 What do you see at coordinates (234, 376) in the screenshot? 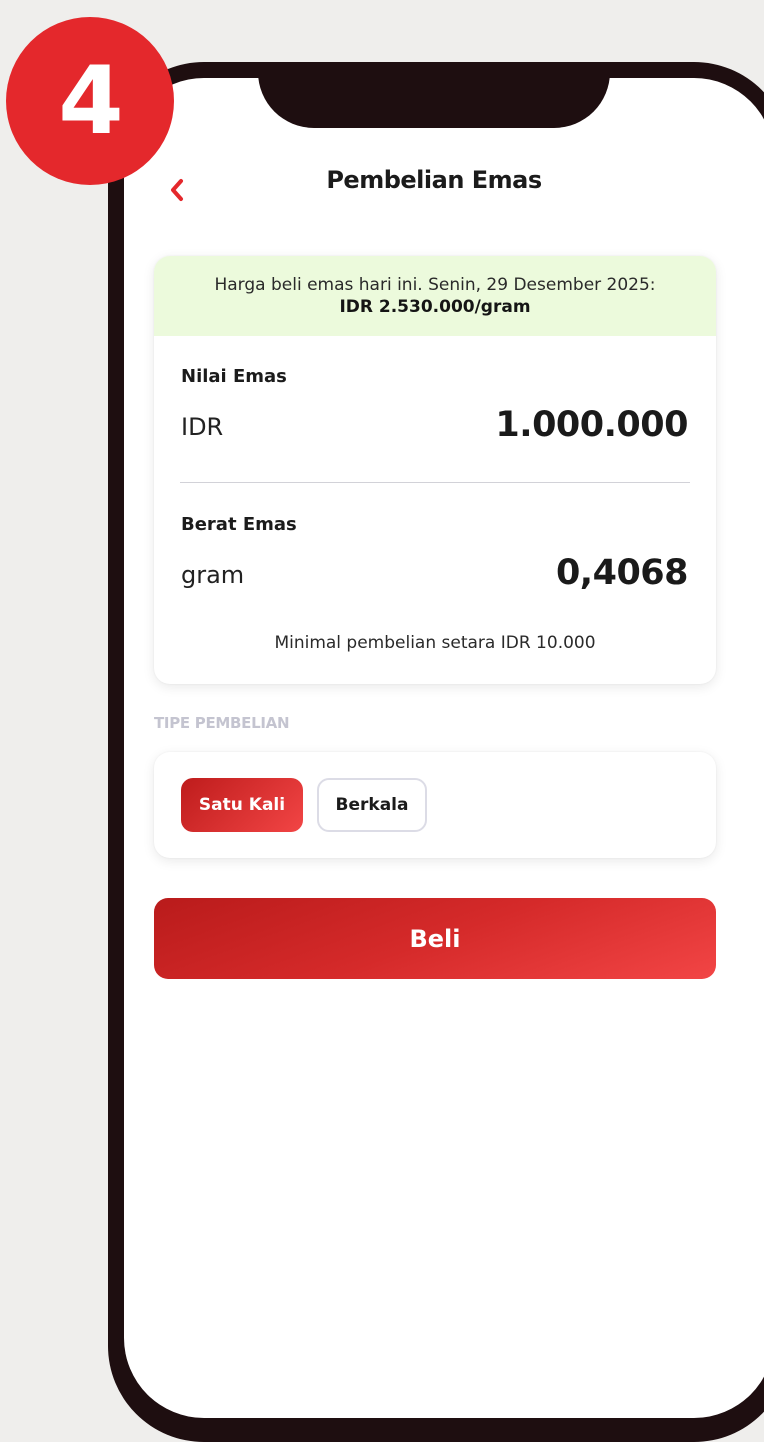
I see `gold-value-label: Nilai Emas` at bounding box center [234, 376].